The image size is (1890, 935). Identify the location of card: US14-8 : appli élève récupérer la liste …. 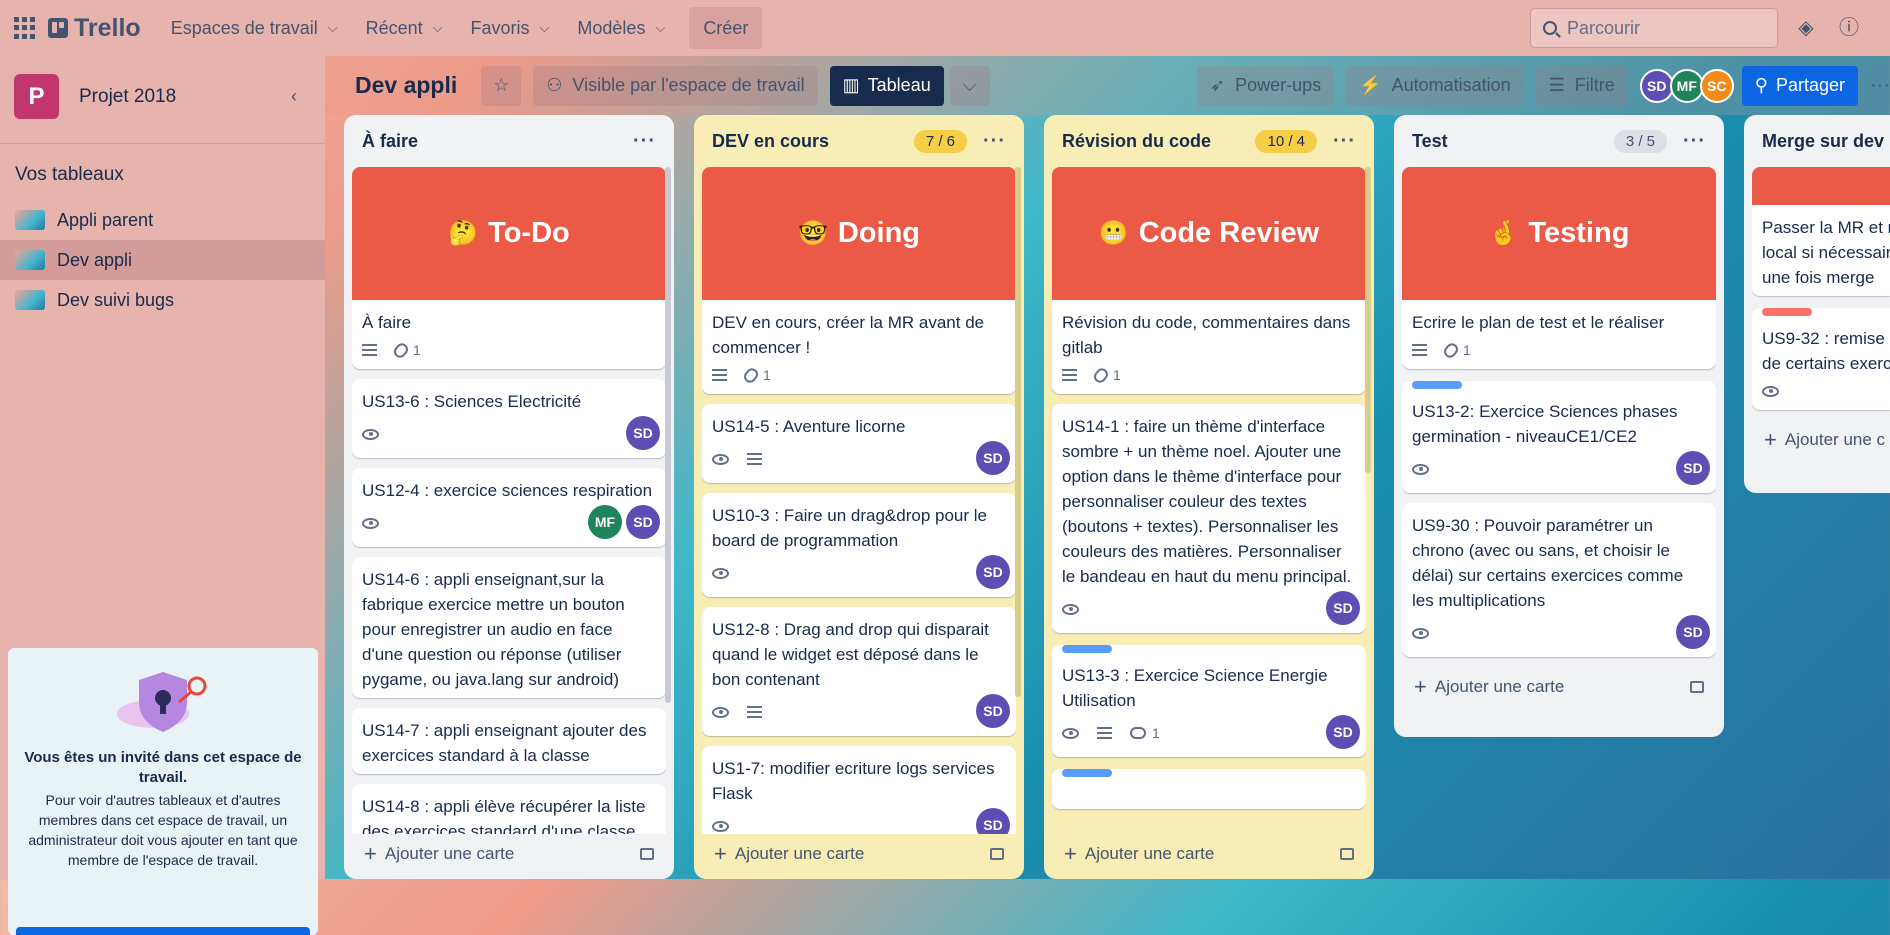
(509, 809).